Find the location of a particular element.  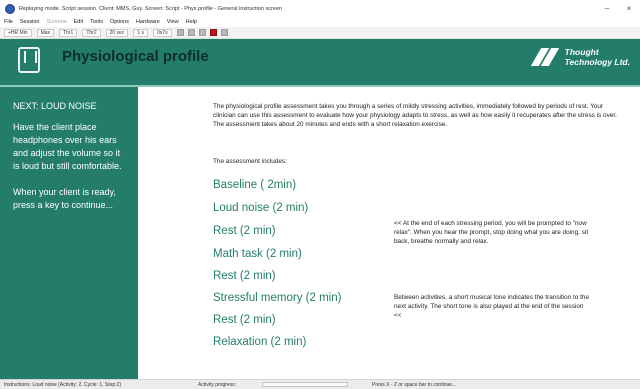

activity-item: Stressful memory (2 min) is located at coordinates (277, 298).